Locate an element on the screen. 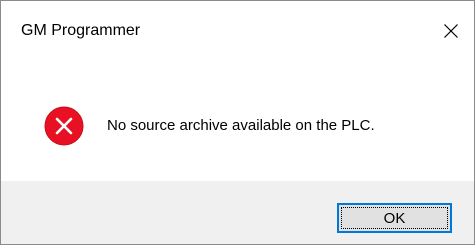 The height and width of the screenshot is (245, 475). ok-button: OK is located at coordinates (394, 218).